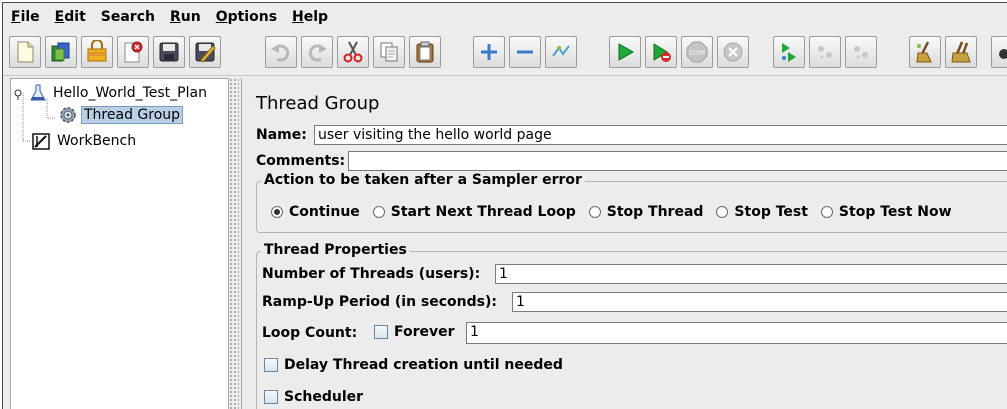  What do you see at coordinates (733, 52) in the screenshot?
I see `shutdown-button` at bounding box center [733, 52].